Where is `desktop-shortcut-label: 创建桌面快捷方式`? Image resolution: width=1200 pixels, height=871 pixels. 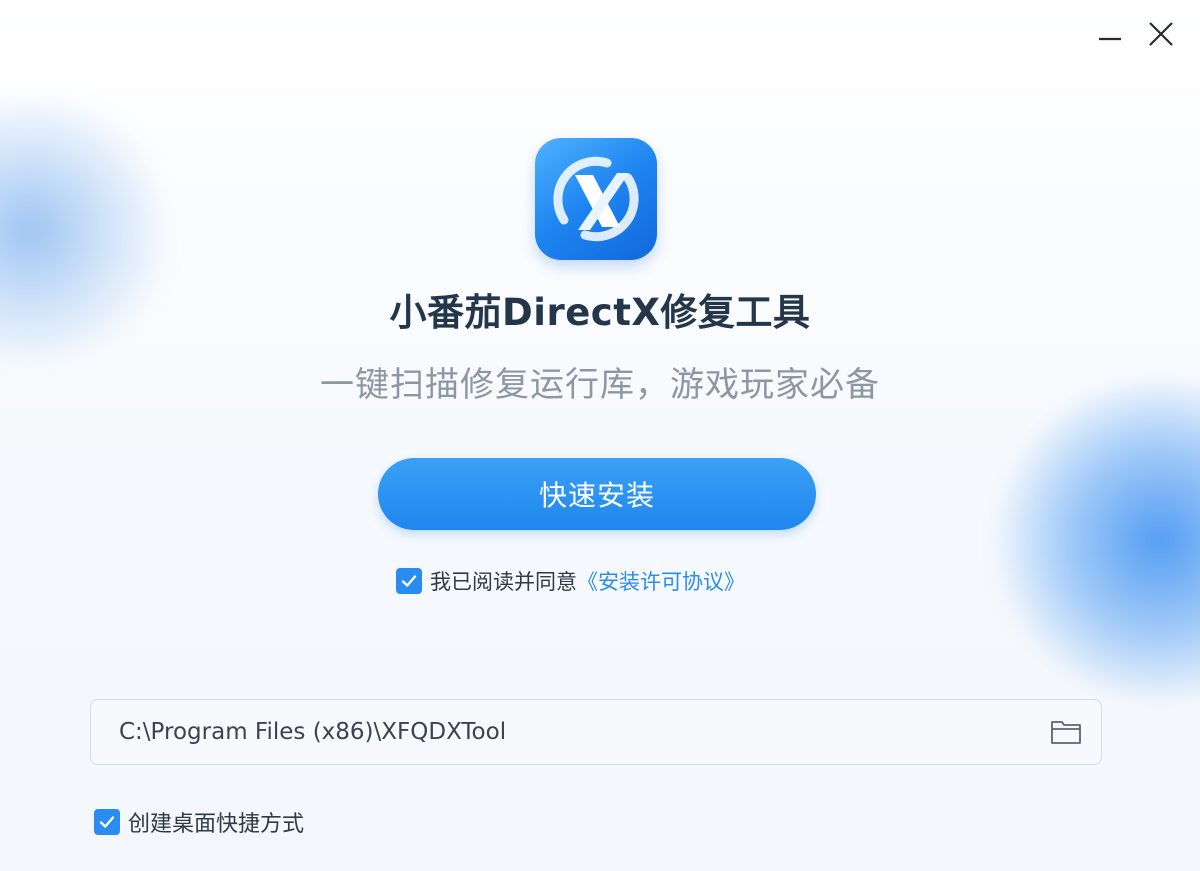
desktop-shortcut-label: 创建桌面快捷方式 is located at coordinates (216, 824).